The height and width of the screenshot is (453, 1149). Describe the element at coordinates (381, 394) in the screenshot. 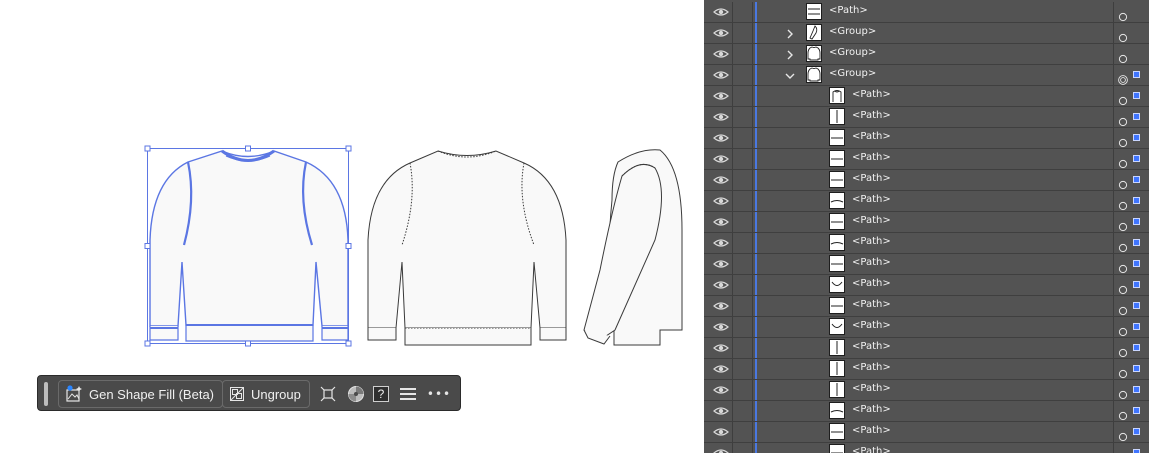

I see `help-button: ?` at that location.